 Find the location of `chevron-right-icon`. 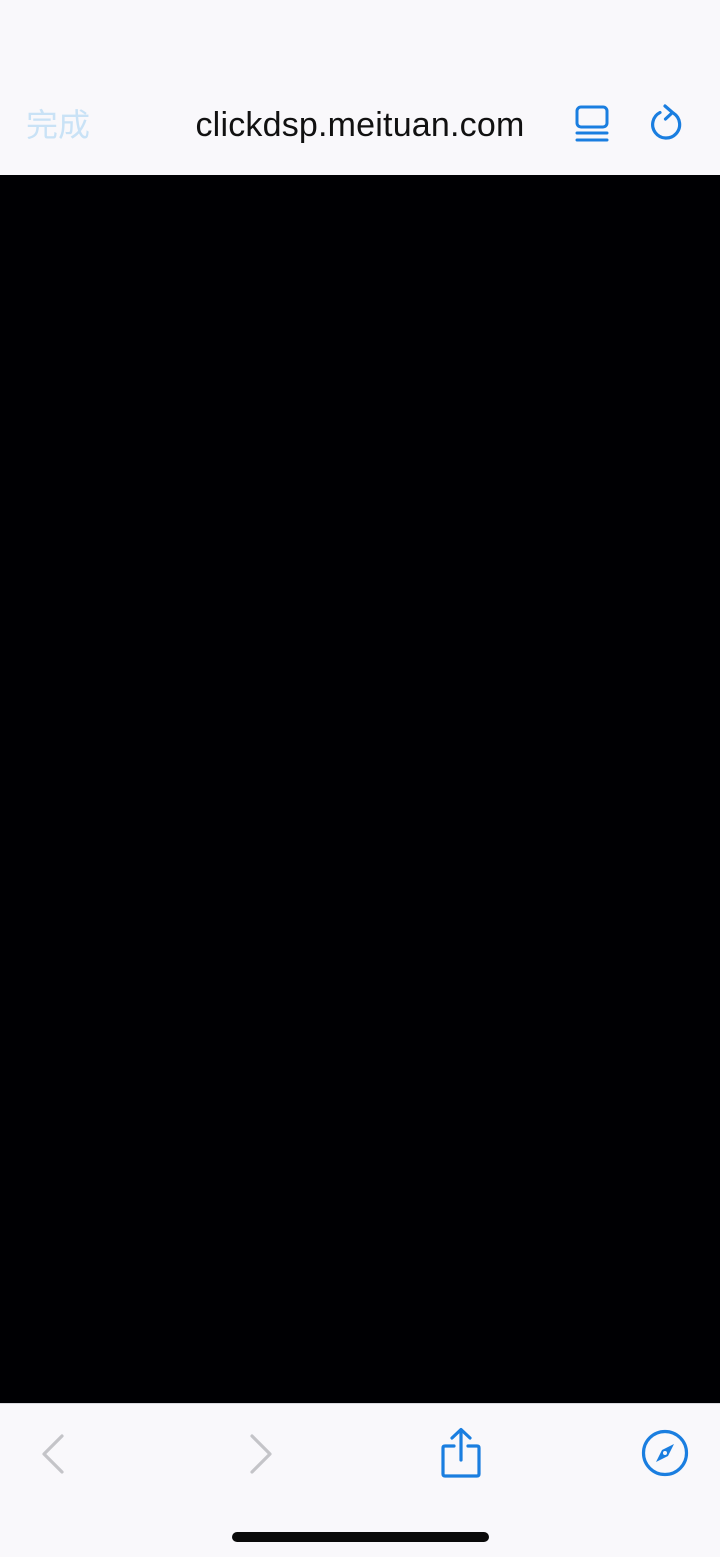

chevron-right-icon is located at coordinates (261, 1454).